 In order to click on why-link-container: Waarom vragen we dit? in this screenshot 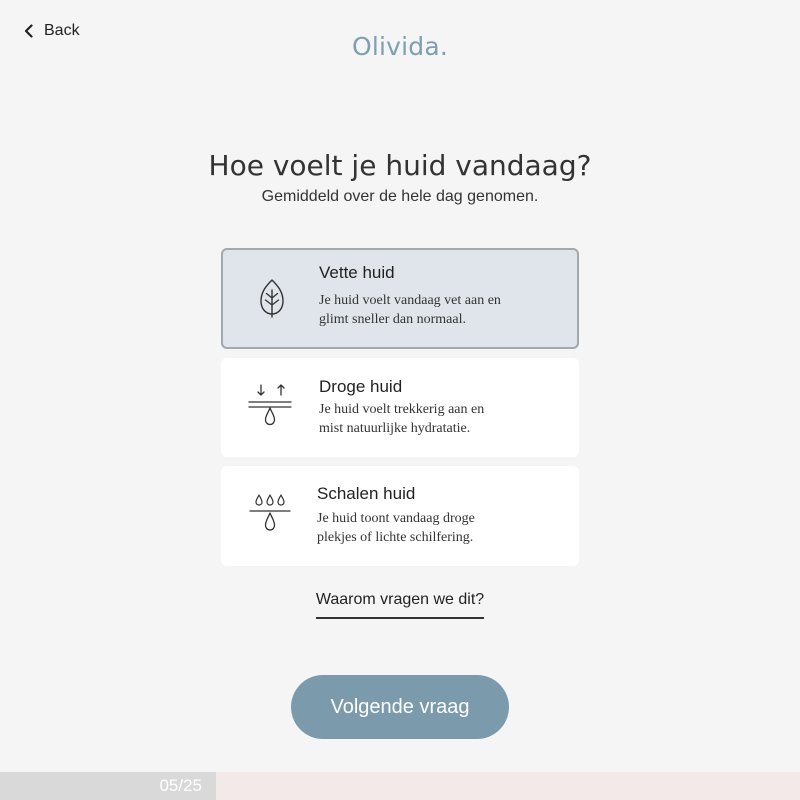, I will do `click(400, 604)`.